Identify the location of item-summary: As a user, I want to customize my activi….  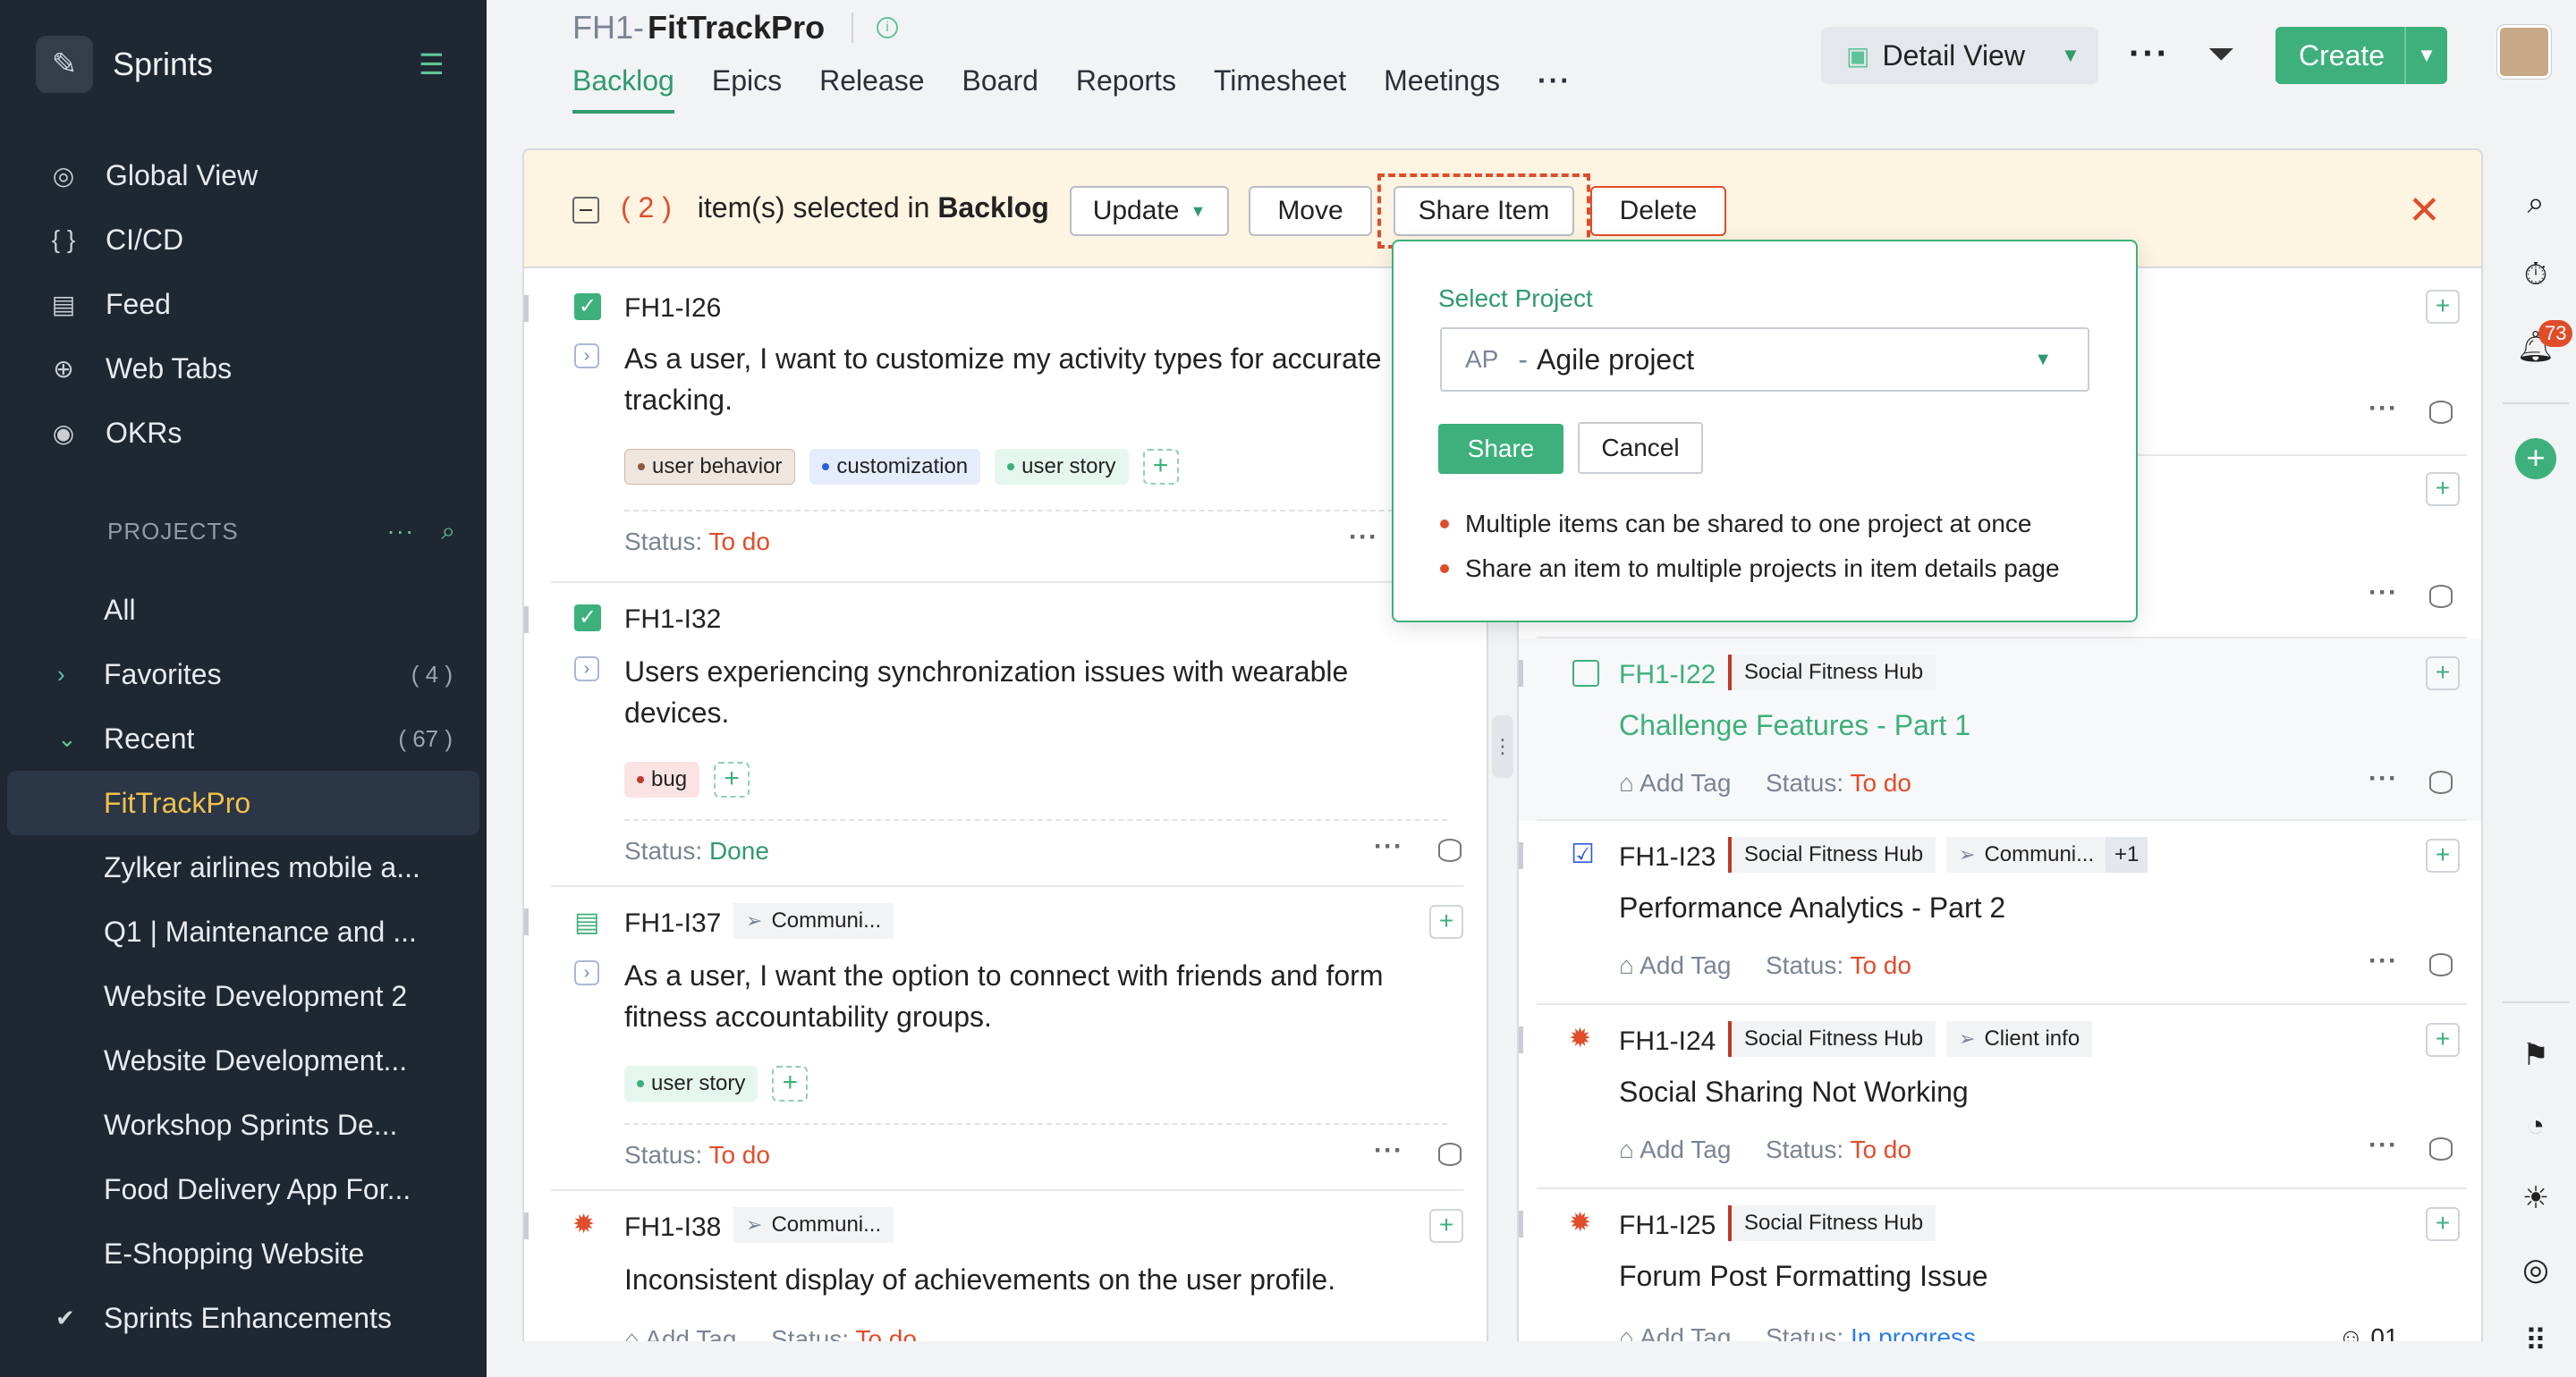
(1026, 379).